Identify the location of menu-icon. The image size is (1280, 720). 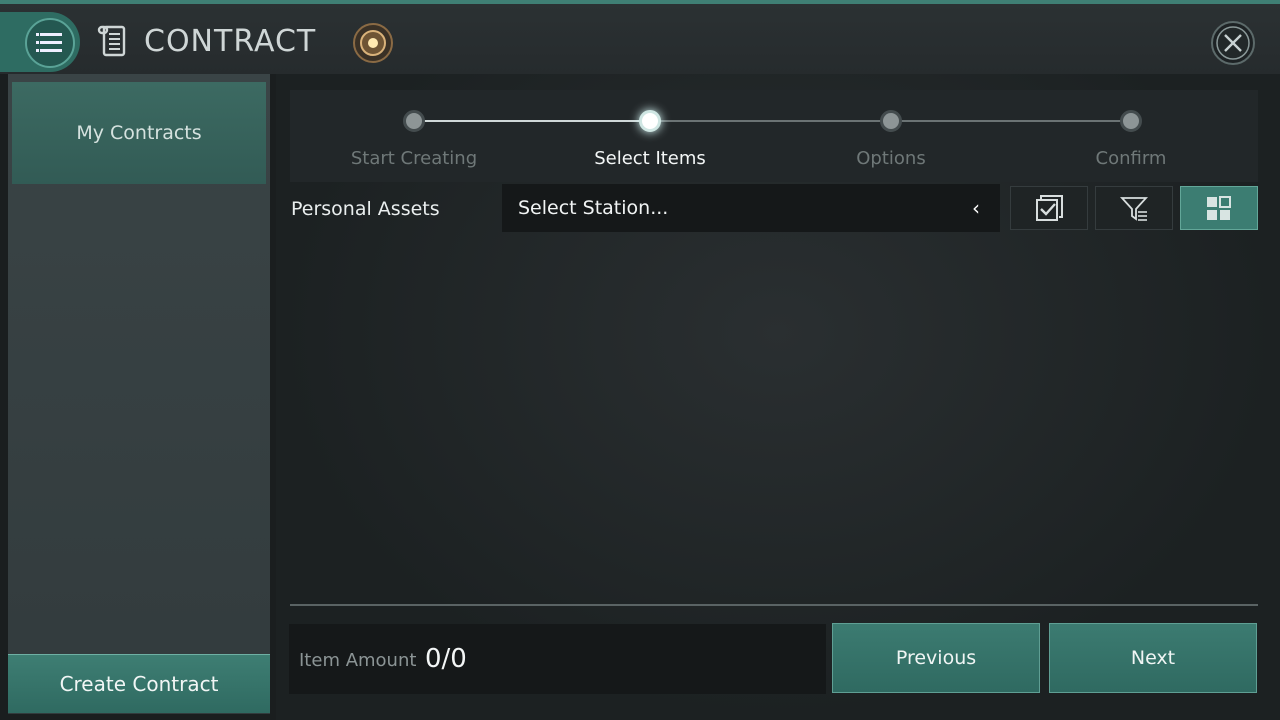
(50, 43).